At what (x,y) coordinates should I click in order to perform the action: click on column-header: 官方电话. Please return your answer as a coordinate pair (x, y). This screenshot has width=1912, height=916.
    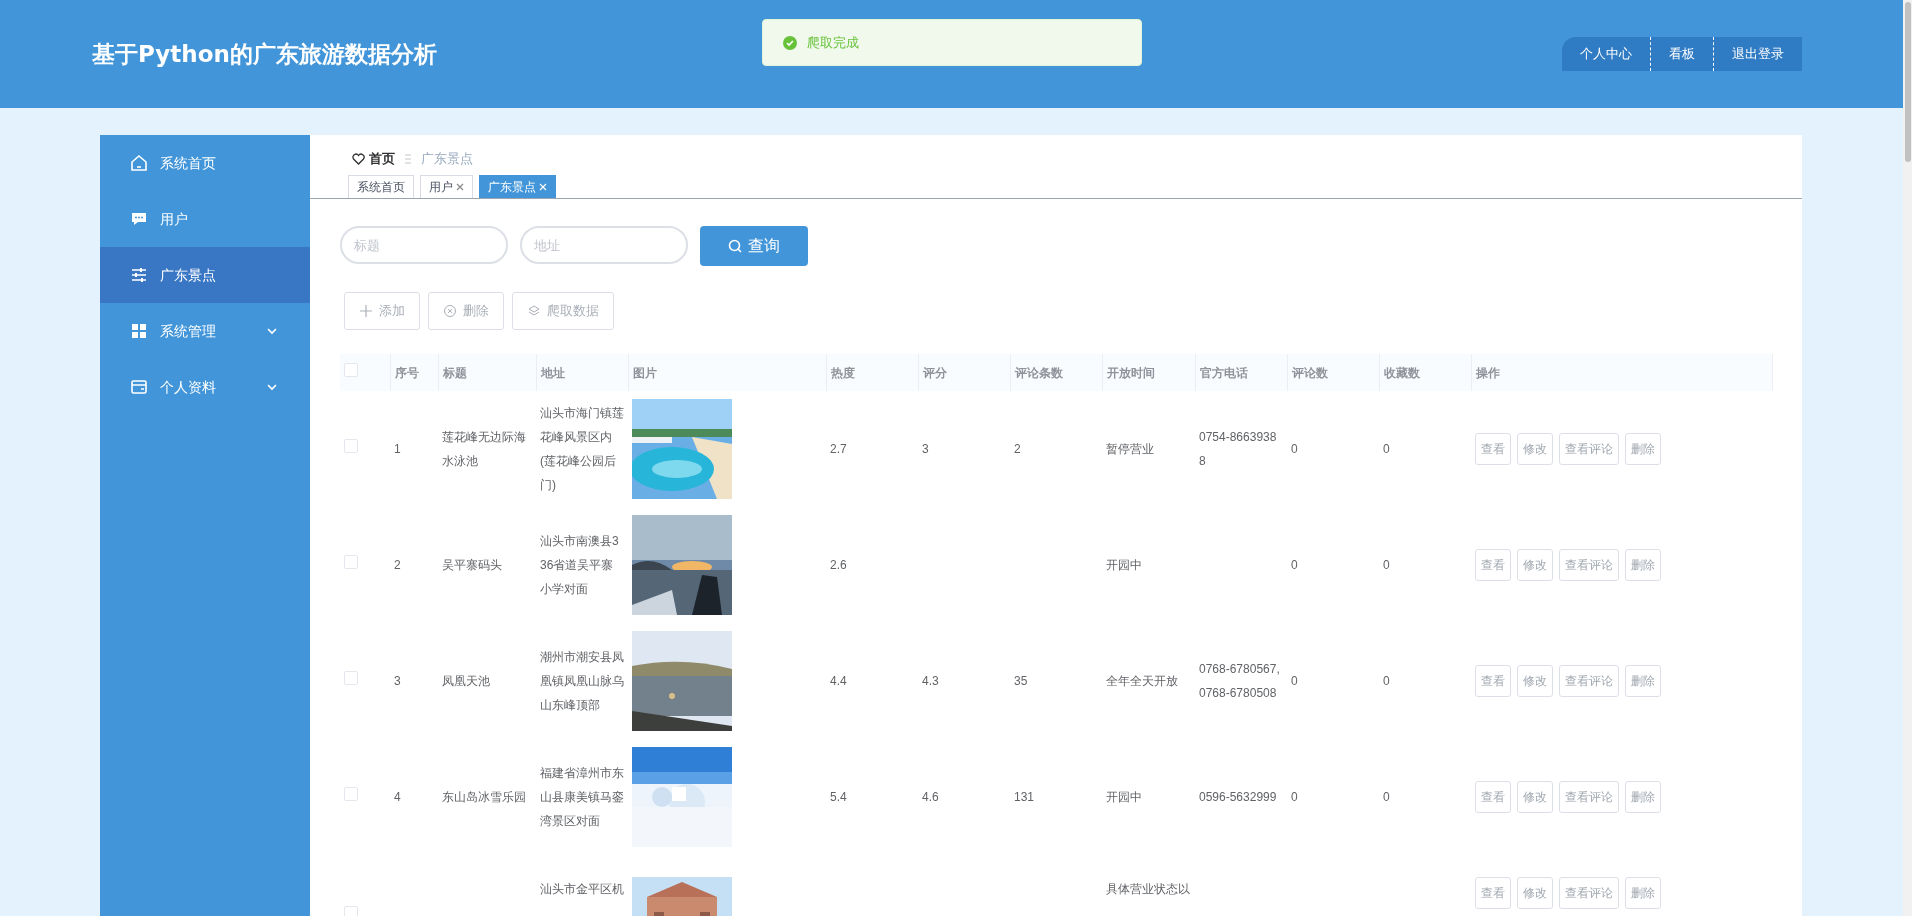
    Looking at the image, I should click on (1241, 373).